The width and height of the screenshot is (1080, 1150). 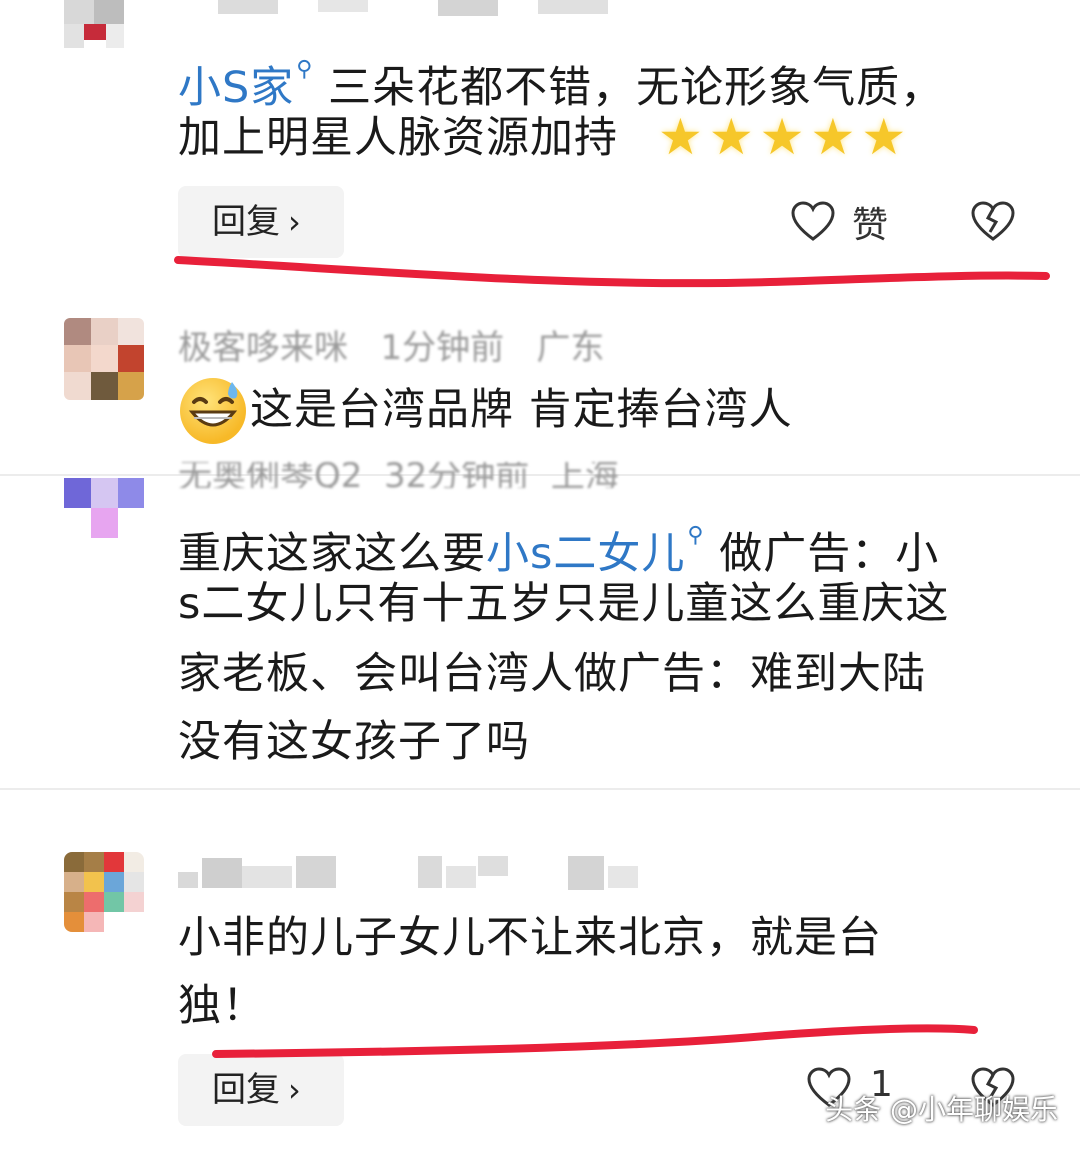 I want to click on comment-line: 家老板、会叫台湾人做广告：难到大陆, so click(x=552, y=674).